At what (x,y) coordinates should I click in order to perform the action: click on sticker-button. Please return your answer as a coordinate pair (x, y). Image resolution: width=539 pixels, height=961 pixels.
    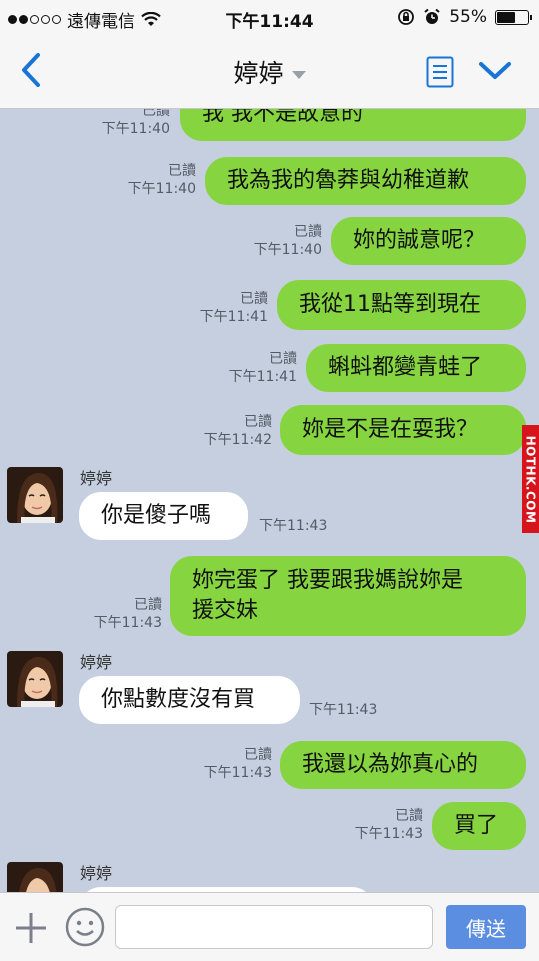
    Looking at the image, I should click on (85, 929).